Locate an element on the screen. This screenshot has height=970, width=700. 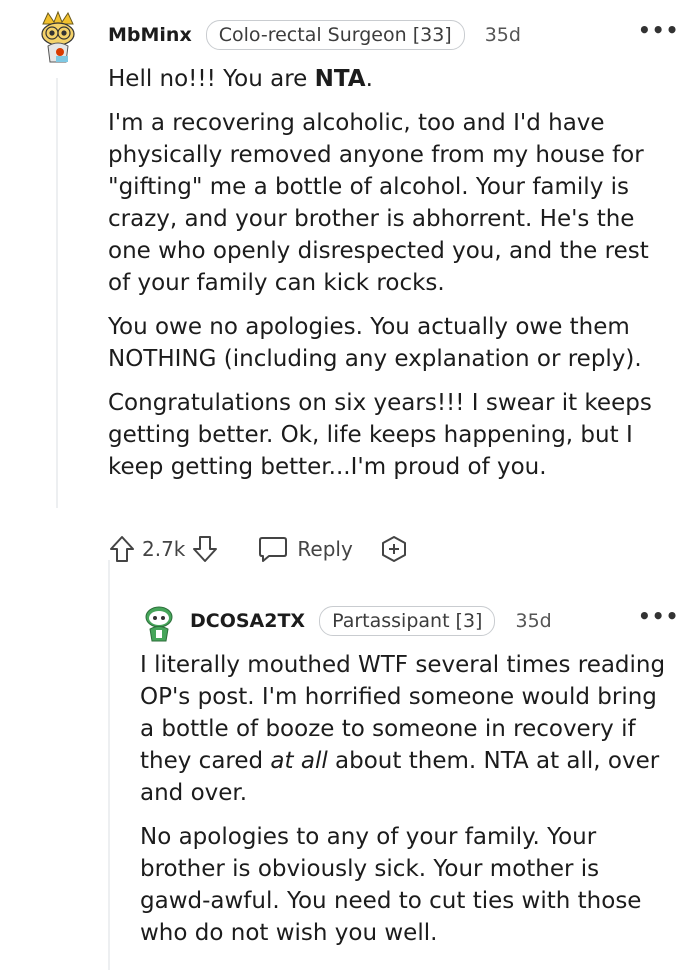
user-flair: Colo-rectal Surgeon [33] is located at coordinates (335, 35).